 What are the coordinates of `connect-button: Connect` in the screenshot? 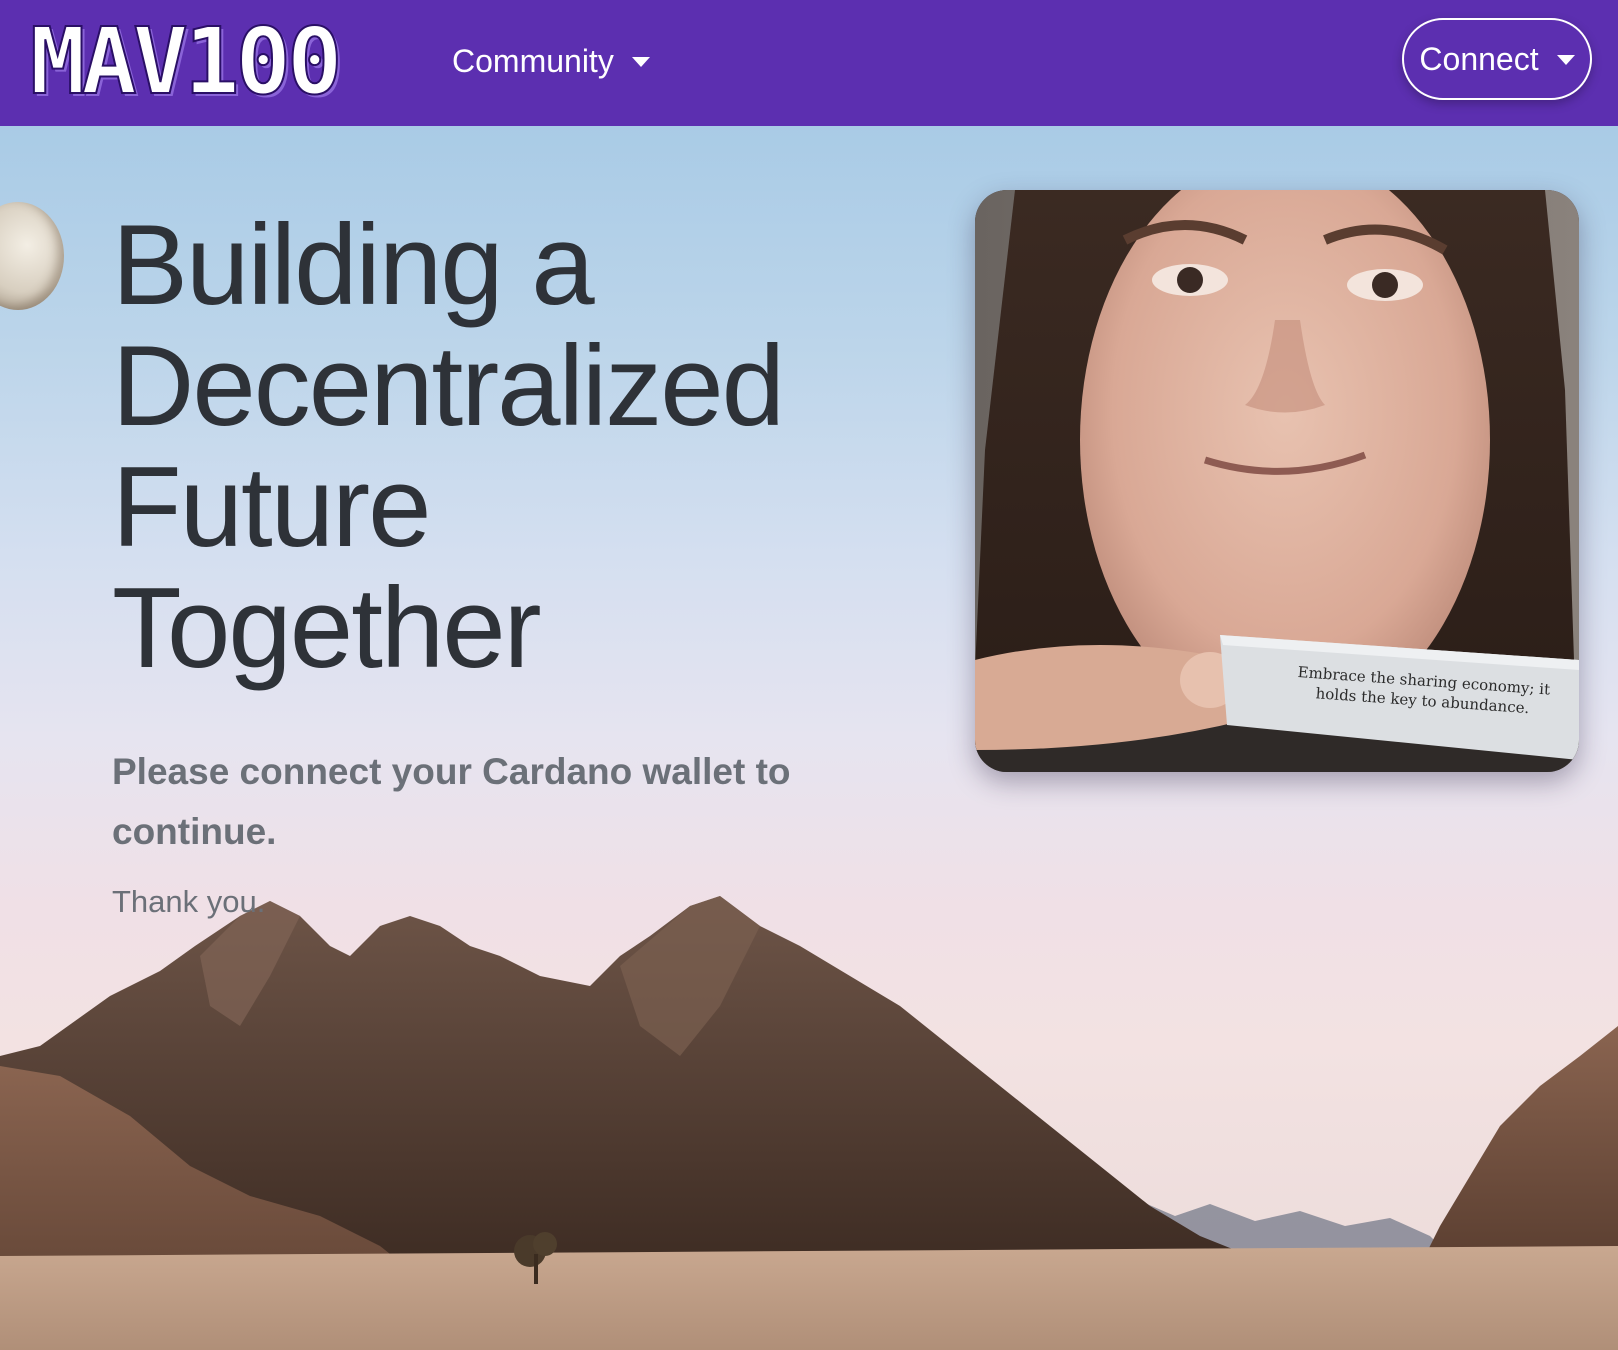 It's located at (1497, 59).